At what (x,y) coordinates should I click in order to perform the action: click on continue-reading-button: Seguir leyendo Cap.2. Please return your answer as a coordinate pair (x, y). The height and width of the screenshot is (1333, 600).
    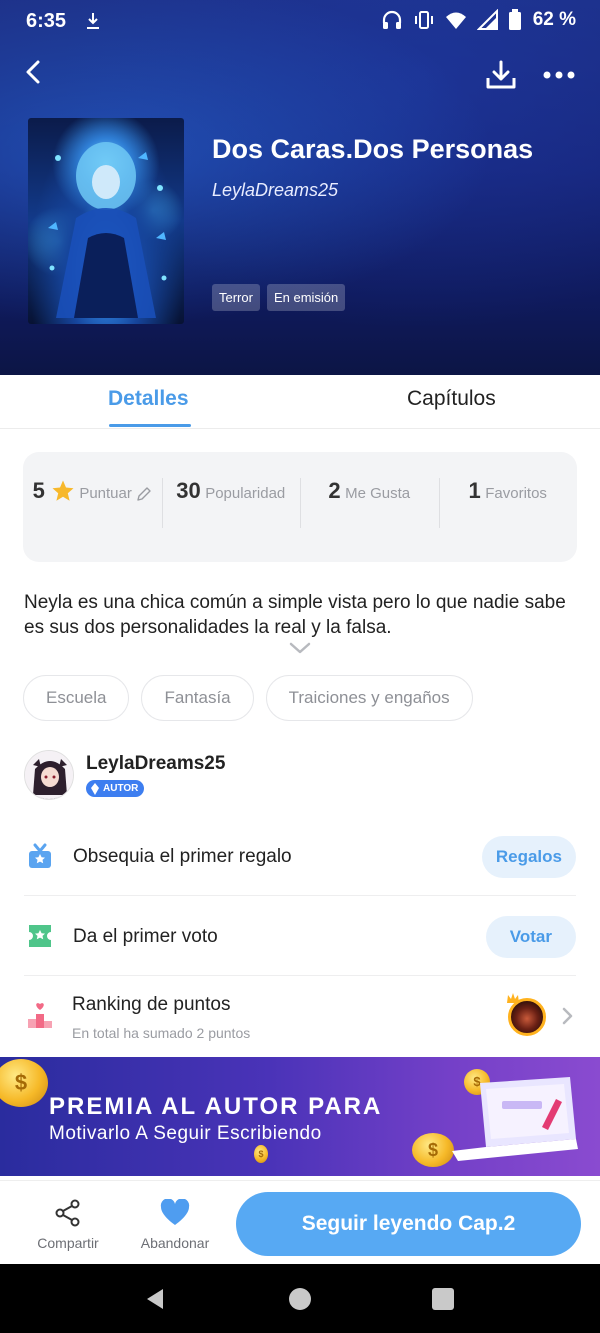
    Looking at the image, I should click on (408, 1224).